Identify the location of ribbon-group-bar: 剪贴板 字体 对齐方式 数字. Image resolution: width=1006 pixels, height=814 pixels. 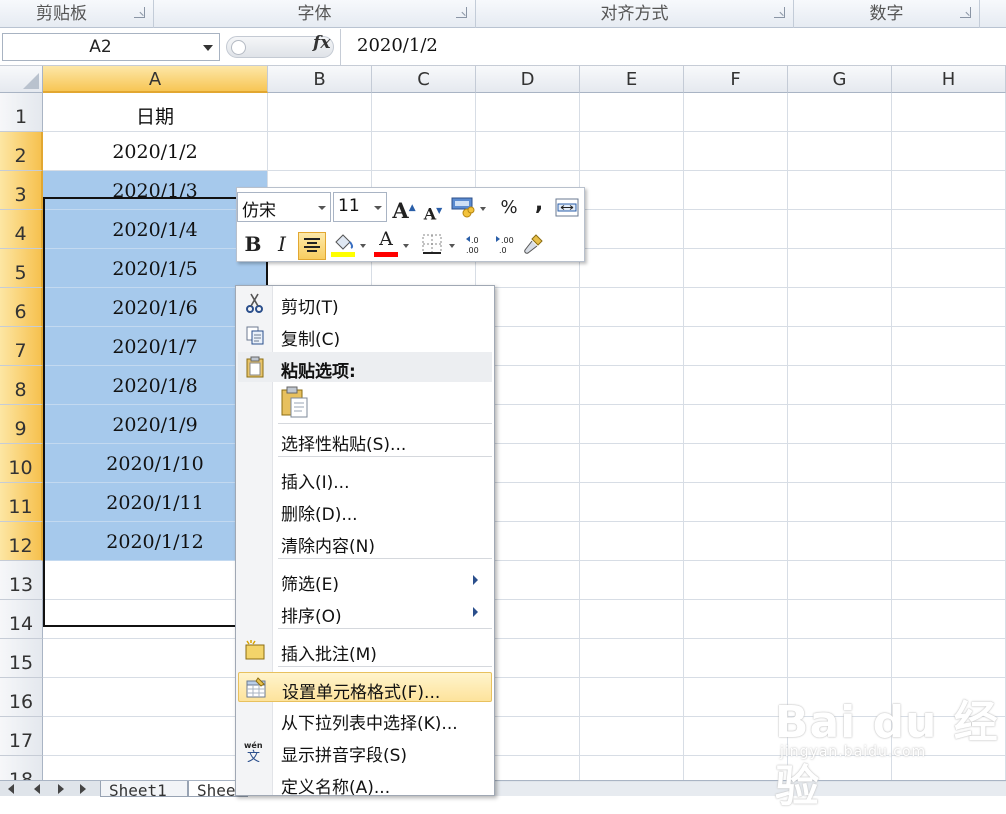
(503, 14).